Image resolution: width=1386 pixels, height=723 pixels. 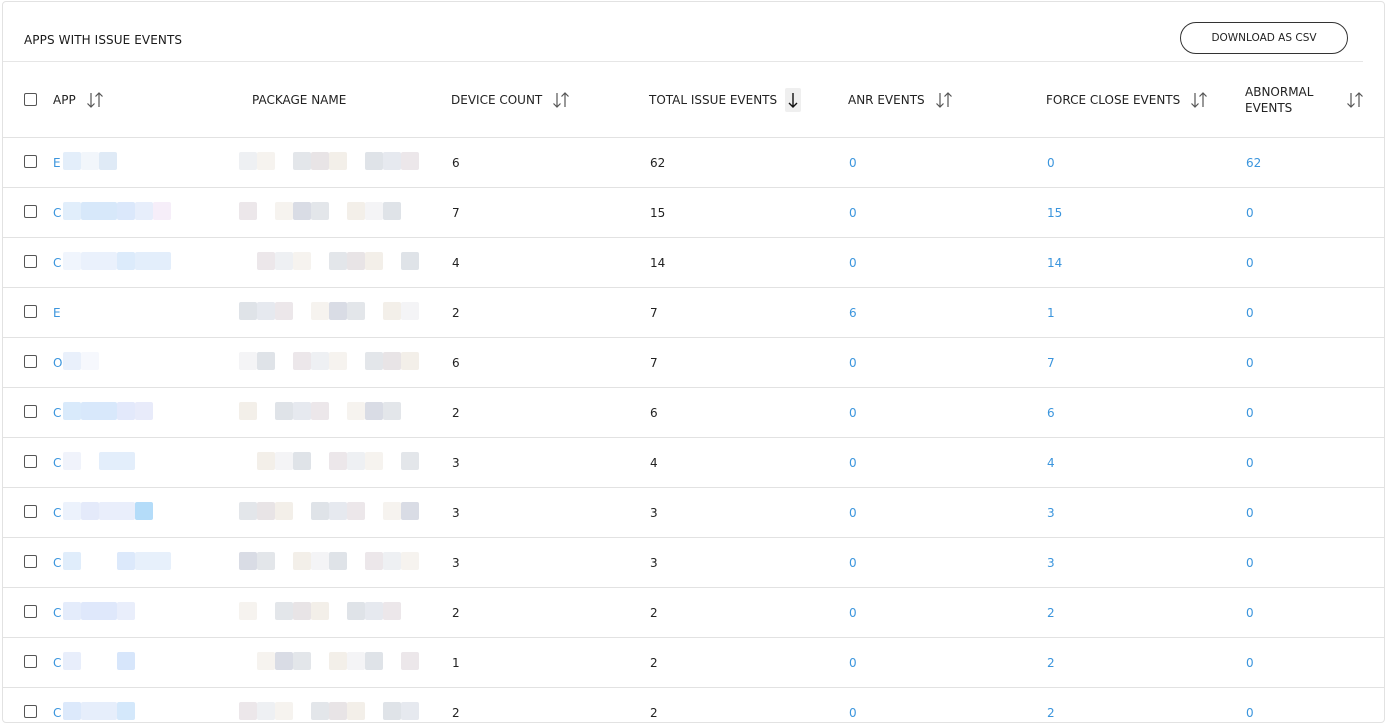 What do you see at coordinates (793, 99) in the screenshot?
I see `sort-descending-icon` at bounding box center [793, 99].